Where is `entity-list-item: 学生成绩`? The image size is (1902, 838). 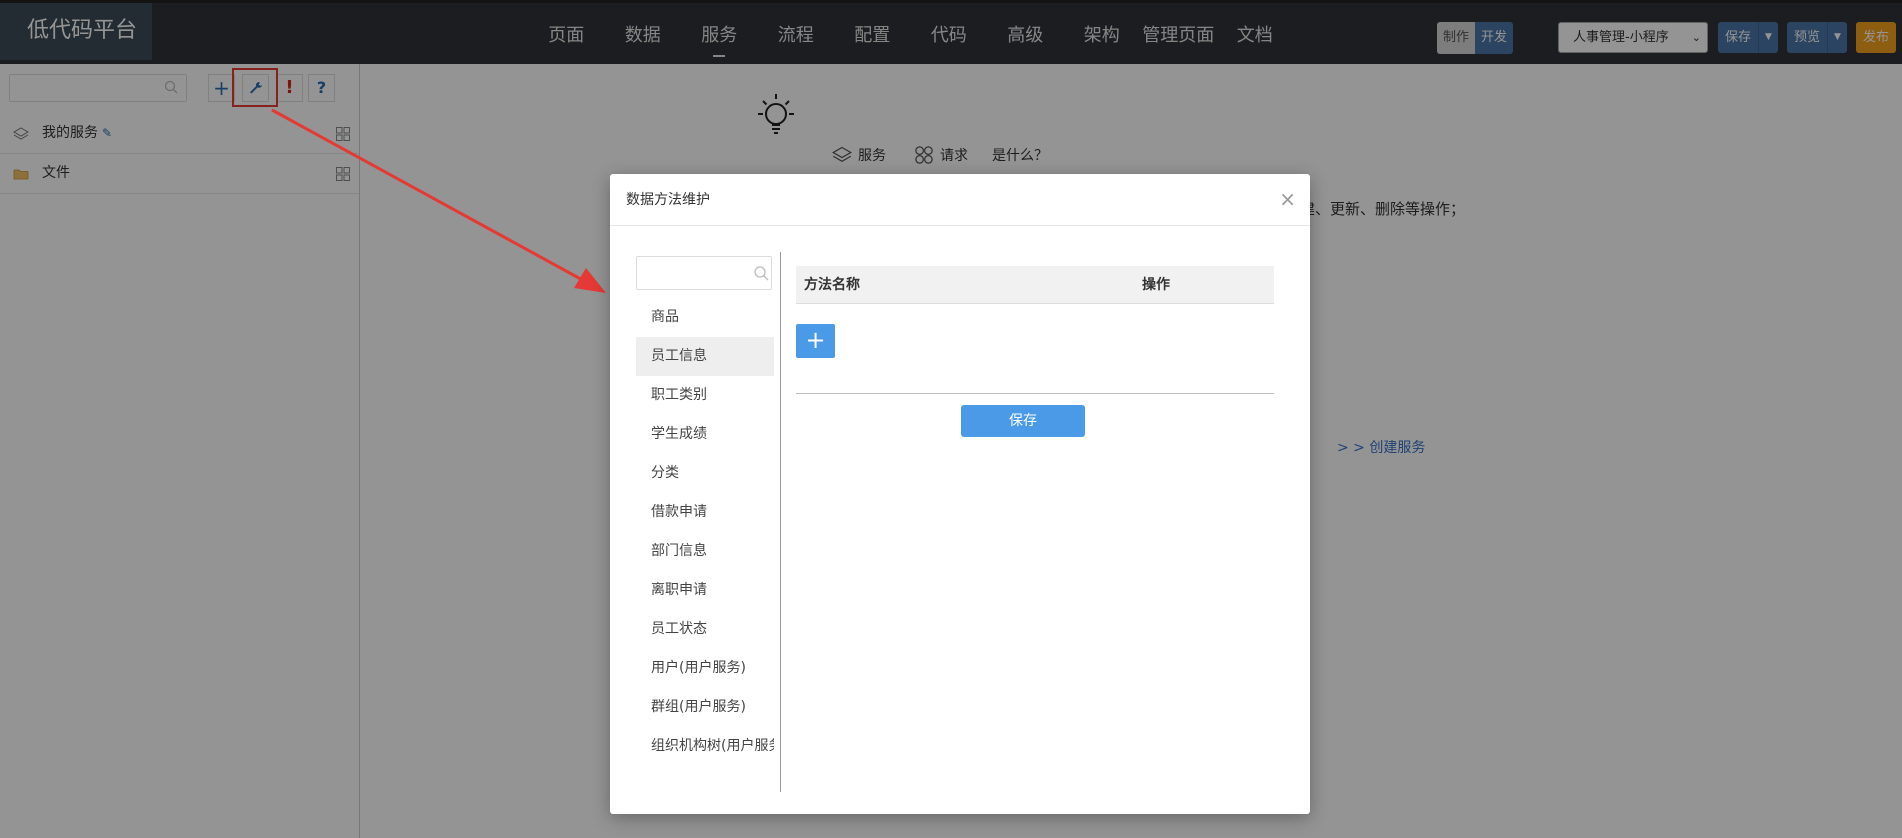 entity-list-item: 学生成绩 is located at coordinates (705, 434).